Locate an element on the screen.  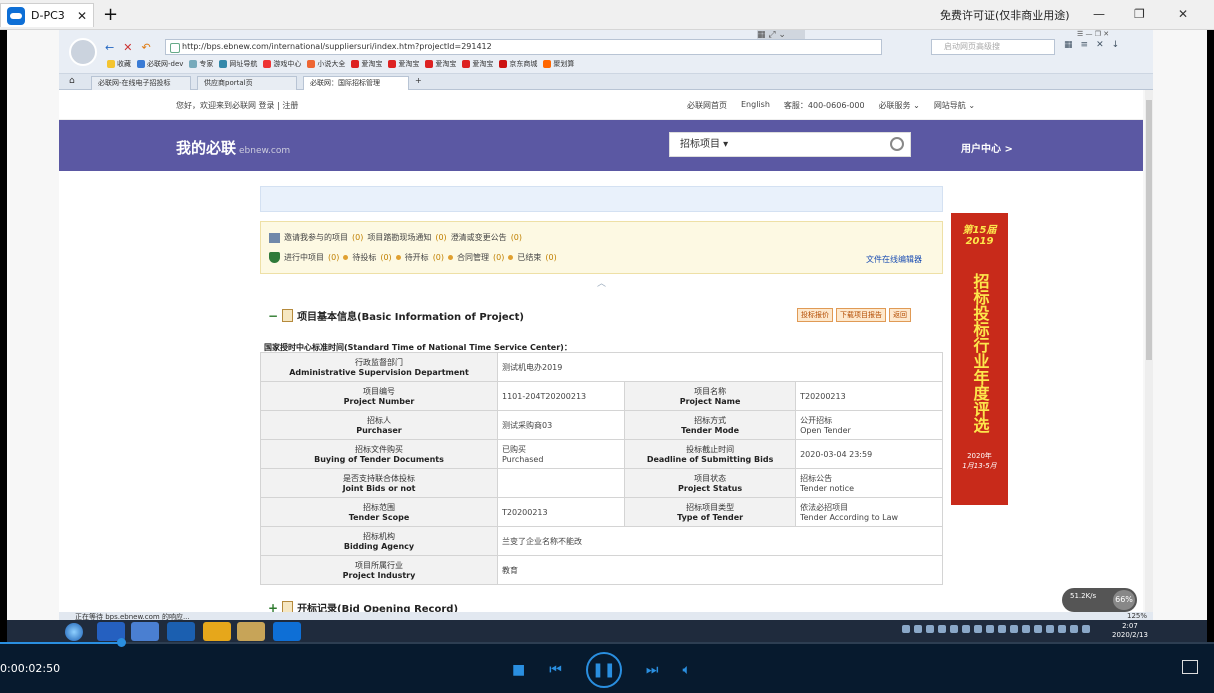
volume-icon: 🔈︎ is located at coordinates (686, 670).